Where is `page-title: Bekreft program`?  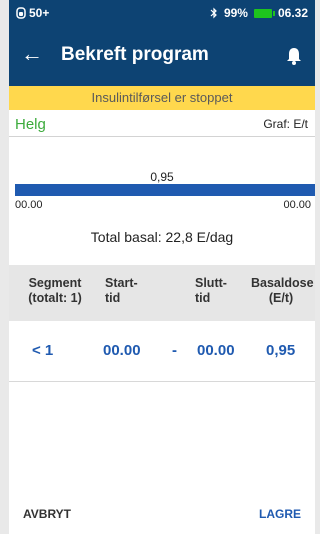 page-title: Bekreft program is located at coordinates (135, 54).